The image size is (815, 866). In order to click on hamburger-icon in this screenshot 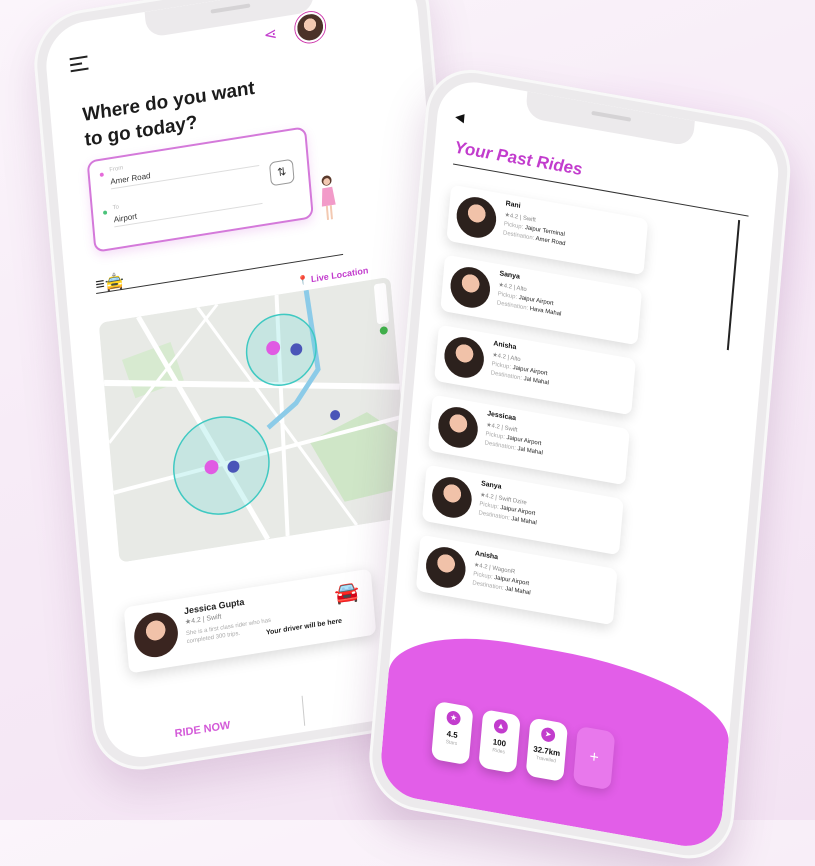, I will do `click(79, 65)`.